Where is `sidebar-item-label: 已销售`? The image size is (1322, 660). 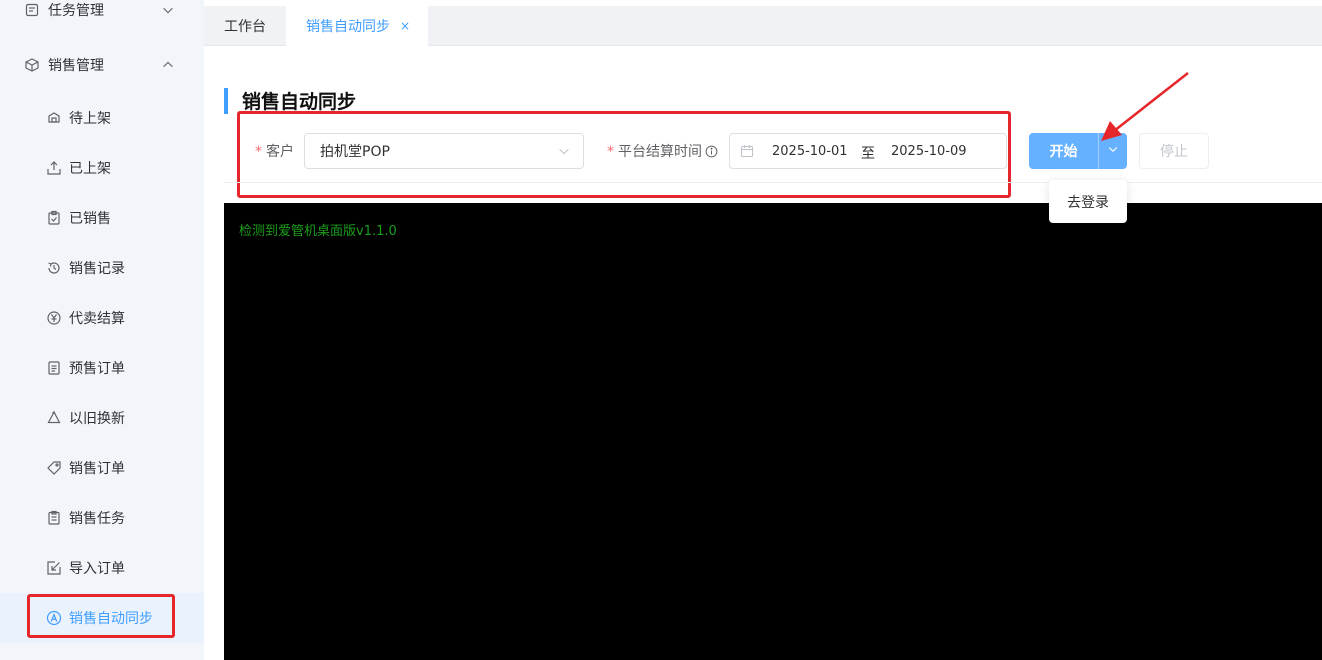 sidebar-item-label: 已销售 is located at coordinates (90, 219).